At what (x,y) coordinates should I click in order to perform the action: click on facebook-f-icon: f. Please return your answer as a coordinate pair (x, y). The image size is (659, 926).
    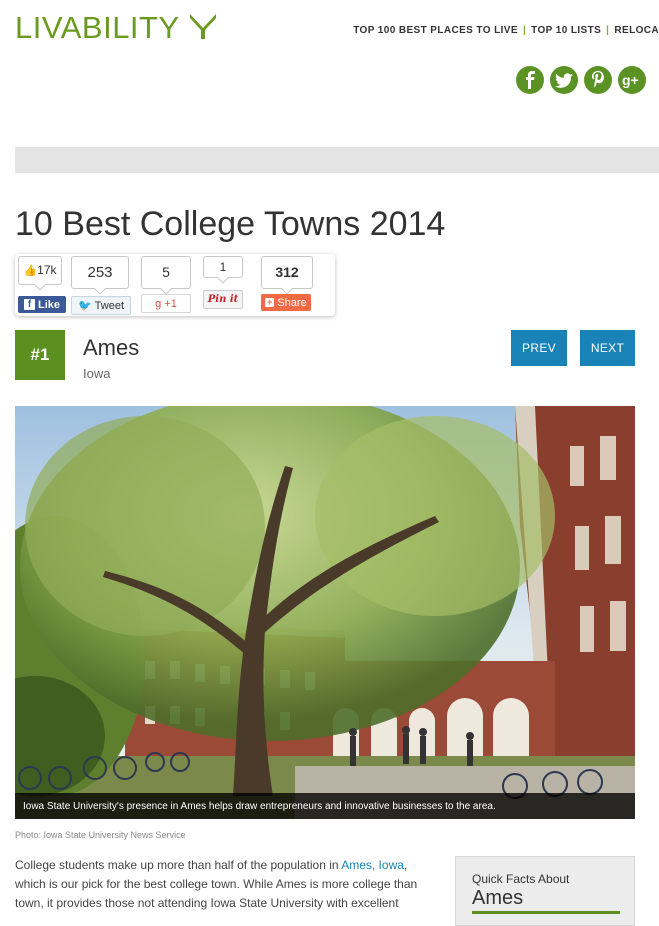
    Looking at the image, I should click on (29, 304).